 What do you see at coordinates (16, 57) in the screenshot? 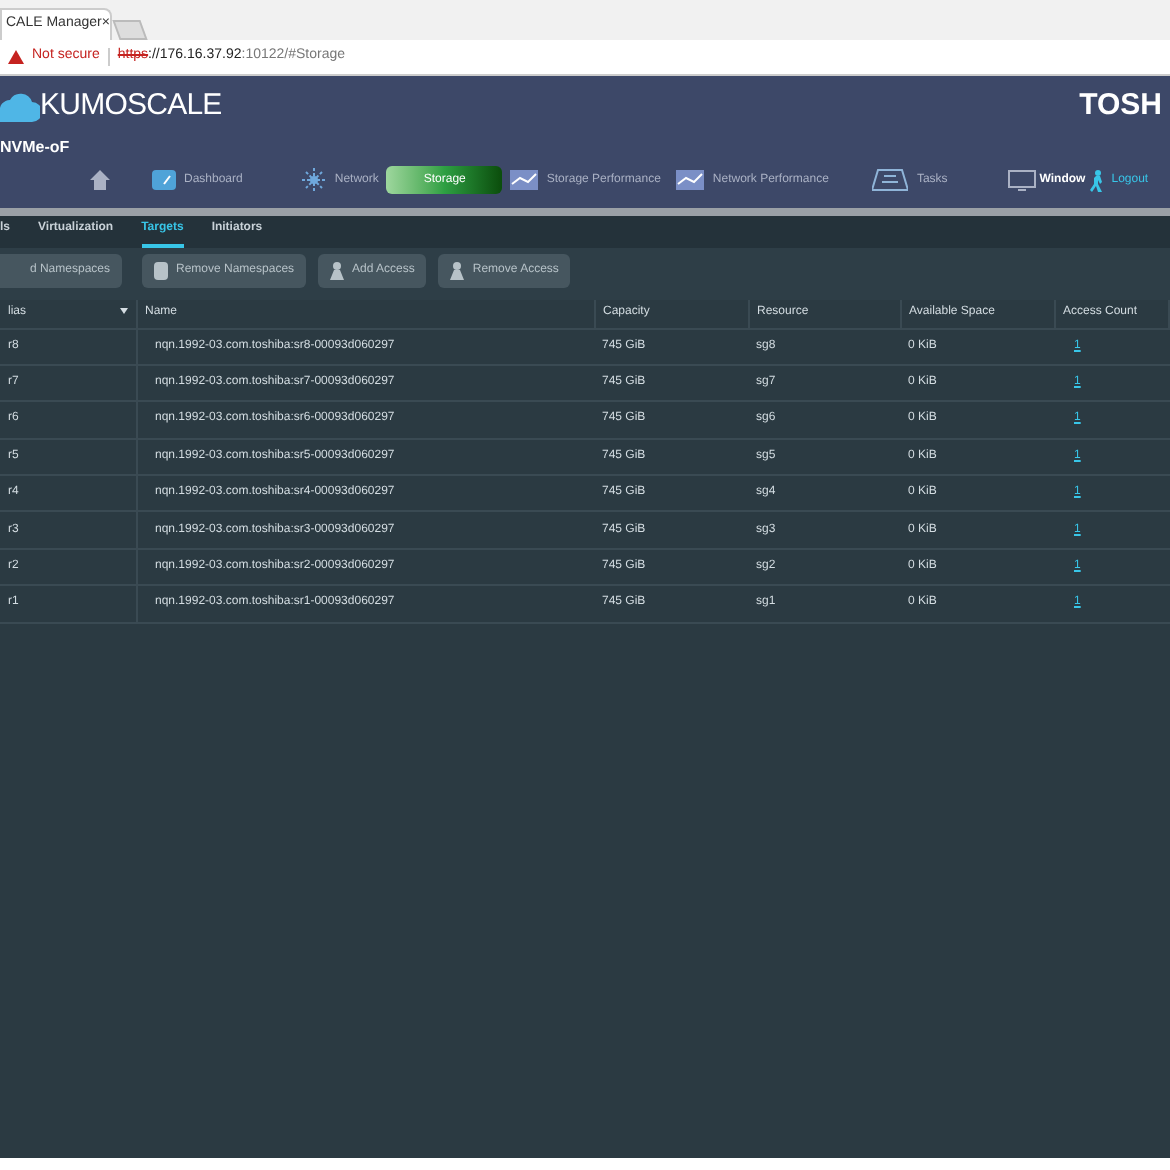
I see `warning-icon` at bounding box center [16, 57].